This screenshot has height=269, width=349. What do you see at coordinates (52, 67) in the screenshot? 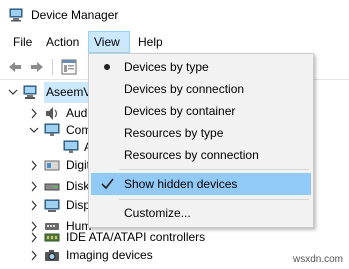
I see `toolbar-separator` at bounding box center [52, 67].